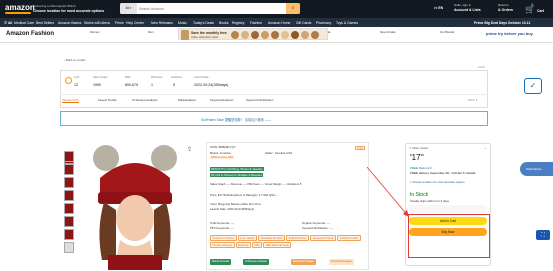 Image resolution: width=553 pixels, height=271 pixels. What do you see at coordinates (223, 23) in the screenshot?
I see `nav-item-books: Books` at bounding box center [223, 23].